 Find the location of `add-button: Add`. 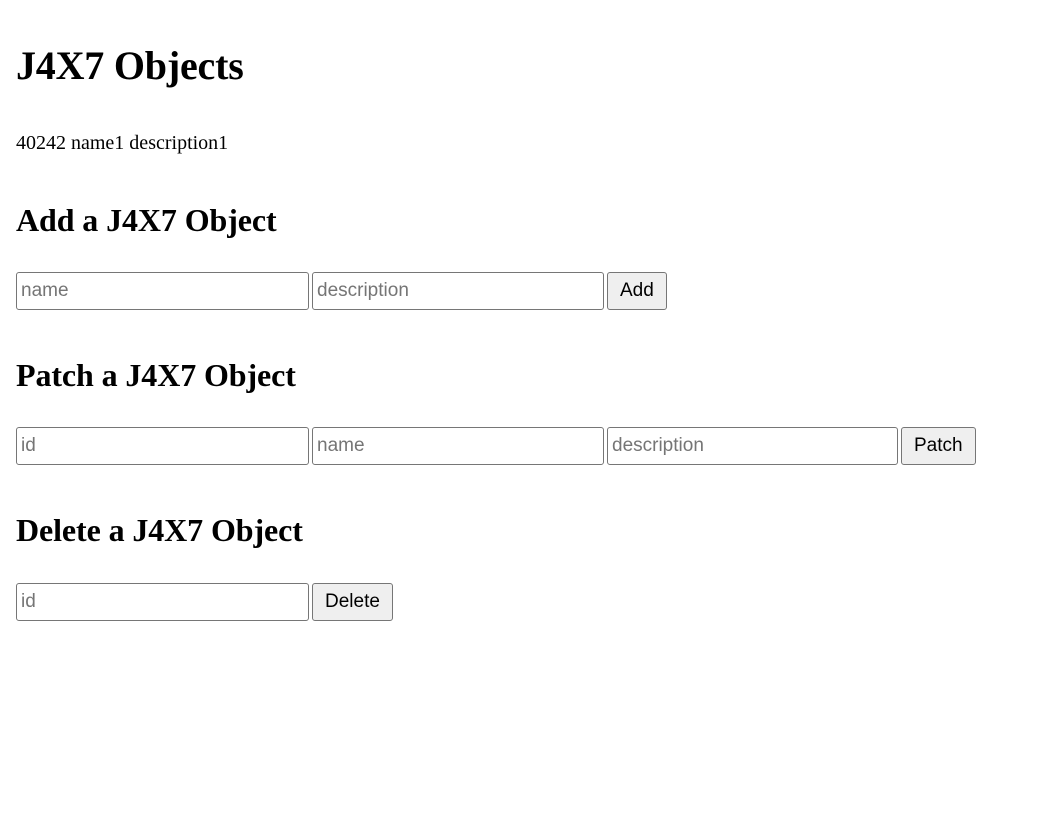

add-button: Add is located at coordinates (637, 291).